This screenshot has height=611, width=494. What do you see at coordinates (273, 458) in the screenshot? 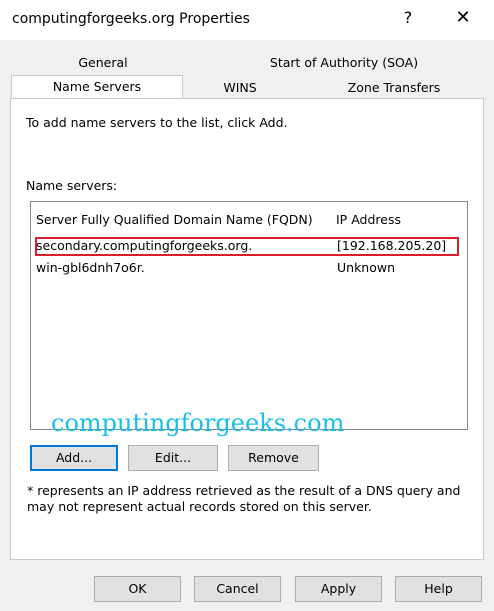
I see `remove-button: Remove` at bounding box center [273, 458].